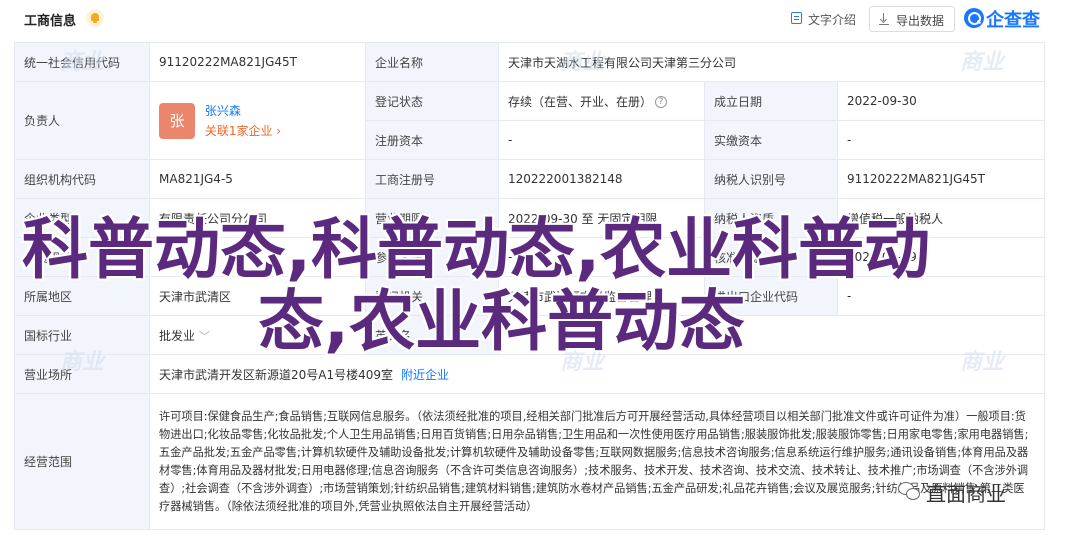 This screenshot has width=1080, height=538. I want to click on approval-date-value: 2022-09-19, so click(941, 257).